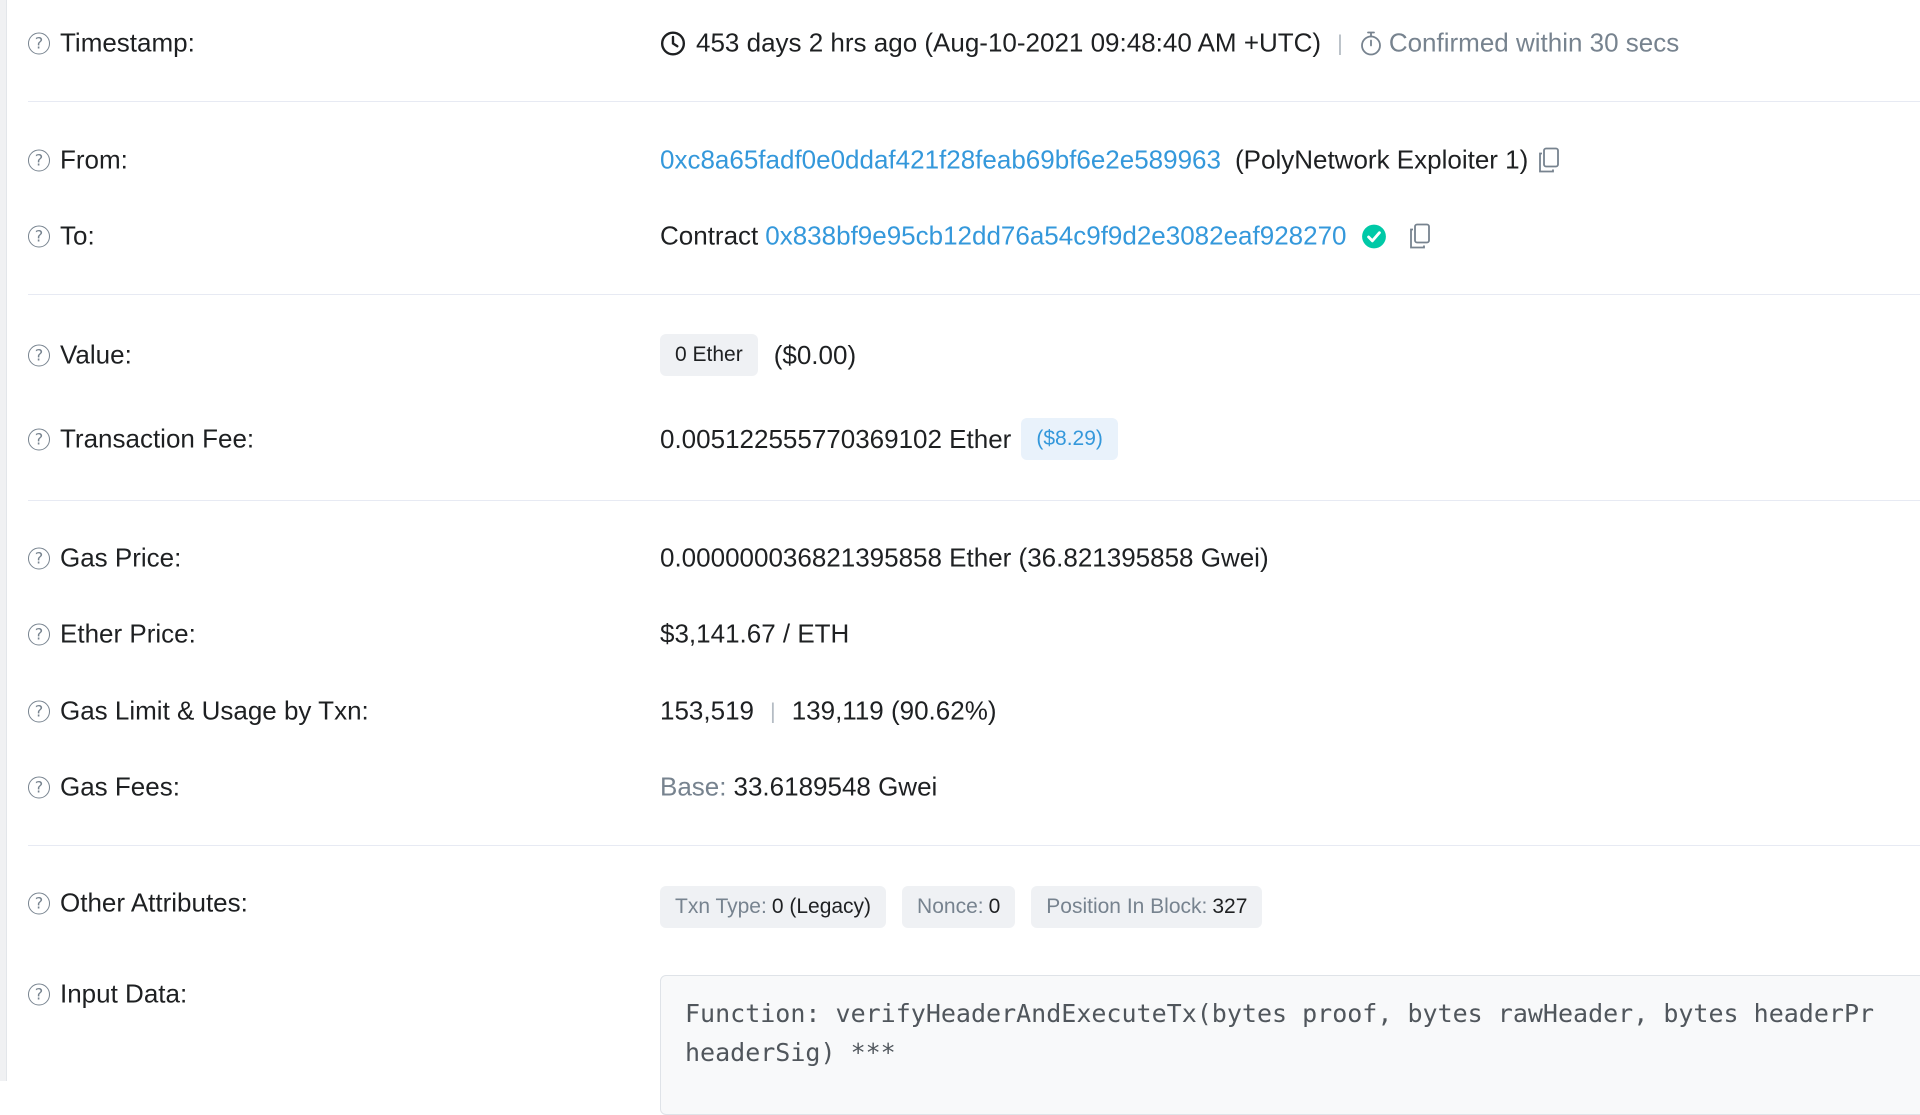 This screenshot has height=1115, width=1920. Describe the element at coordinates (1374, 236) in the screenshot. I see `verified-check-icon` at that location.